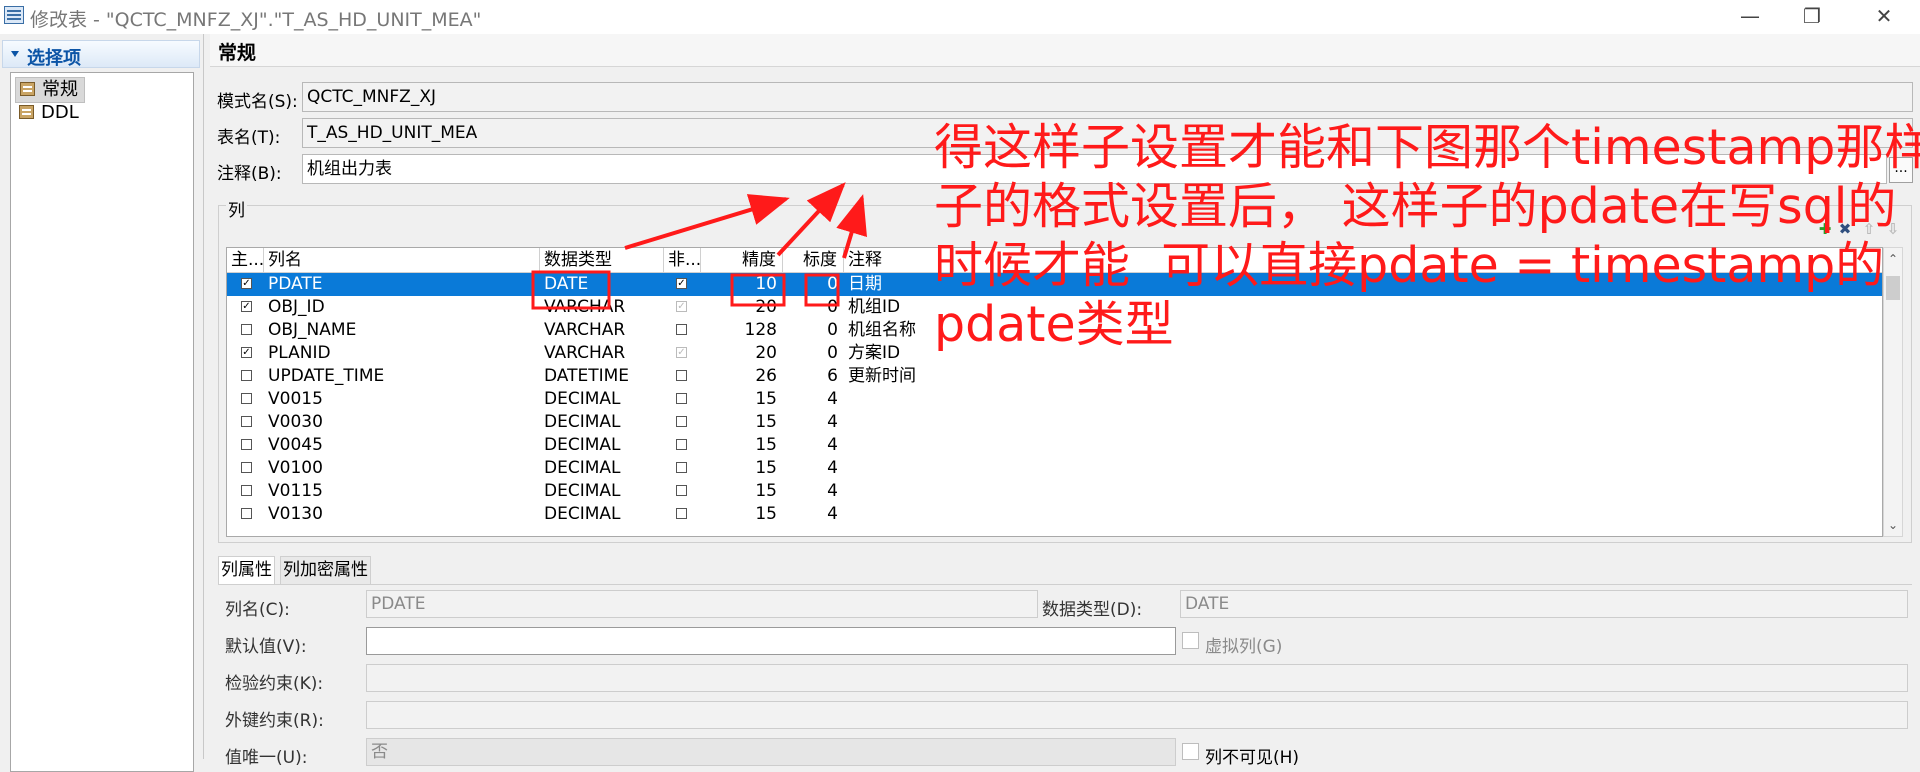  What do you see at coordinates (822, 290) in the screenshot?
I see `highlight-scale-box` at bounding box center [822, 290].